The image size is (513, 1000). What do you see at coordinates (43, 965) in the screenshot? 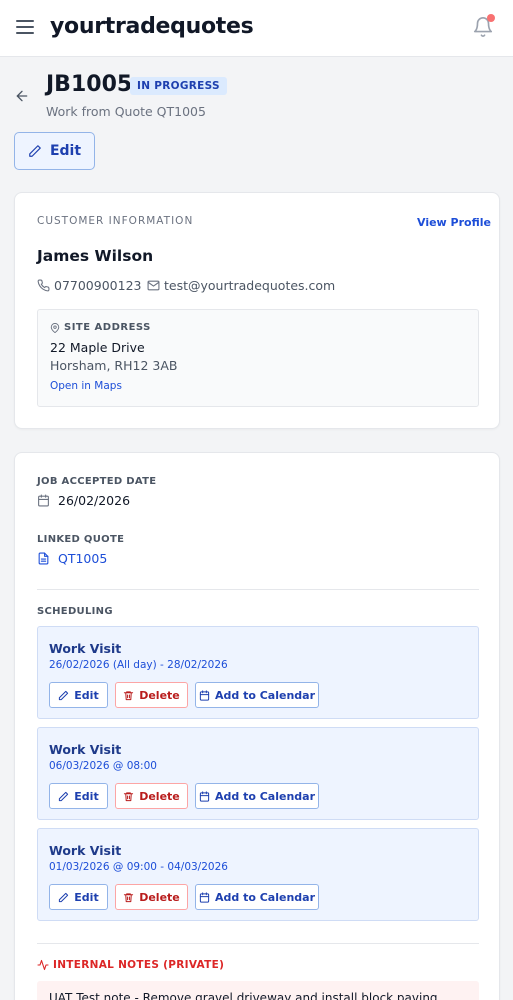
I see `activity-icon` at bounding box center [43, 965].